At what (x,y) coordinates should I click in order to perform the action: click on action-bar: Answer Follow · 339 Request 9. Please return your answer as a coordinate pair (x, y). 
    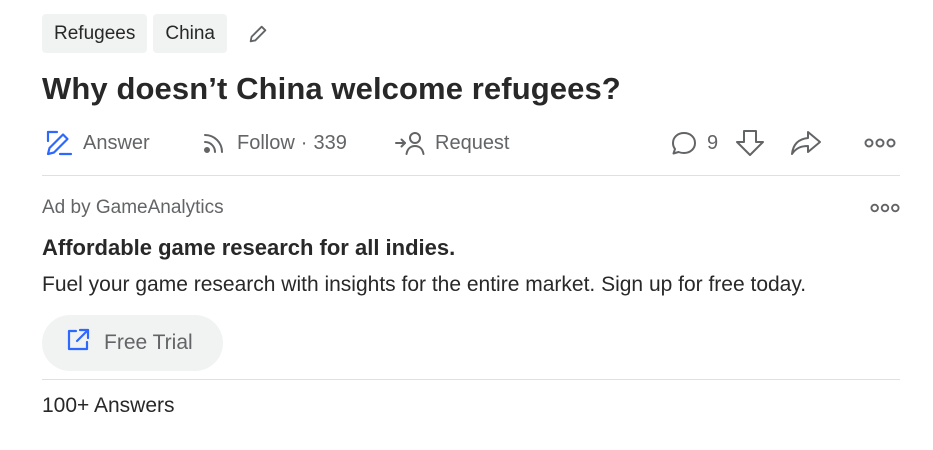
    Looking at the image, I should click on (471, 147).